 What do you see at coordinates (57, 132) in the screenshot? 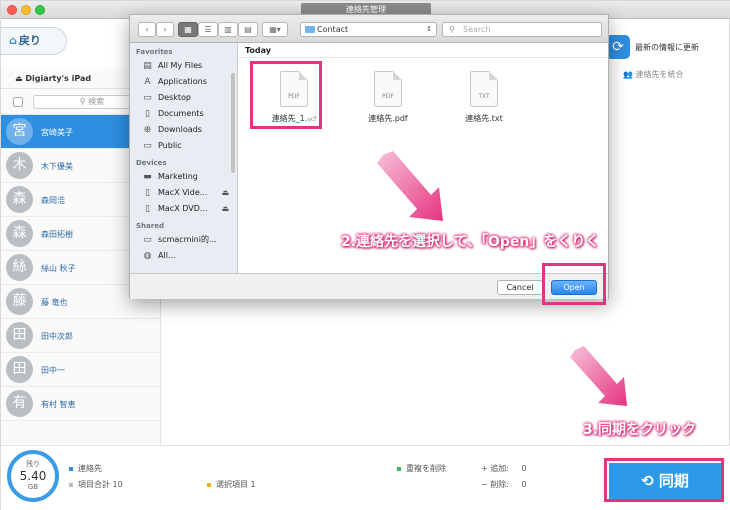
I see `contact-name: 宮崎美子` at bounding box center [57, 132].